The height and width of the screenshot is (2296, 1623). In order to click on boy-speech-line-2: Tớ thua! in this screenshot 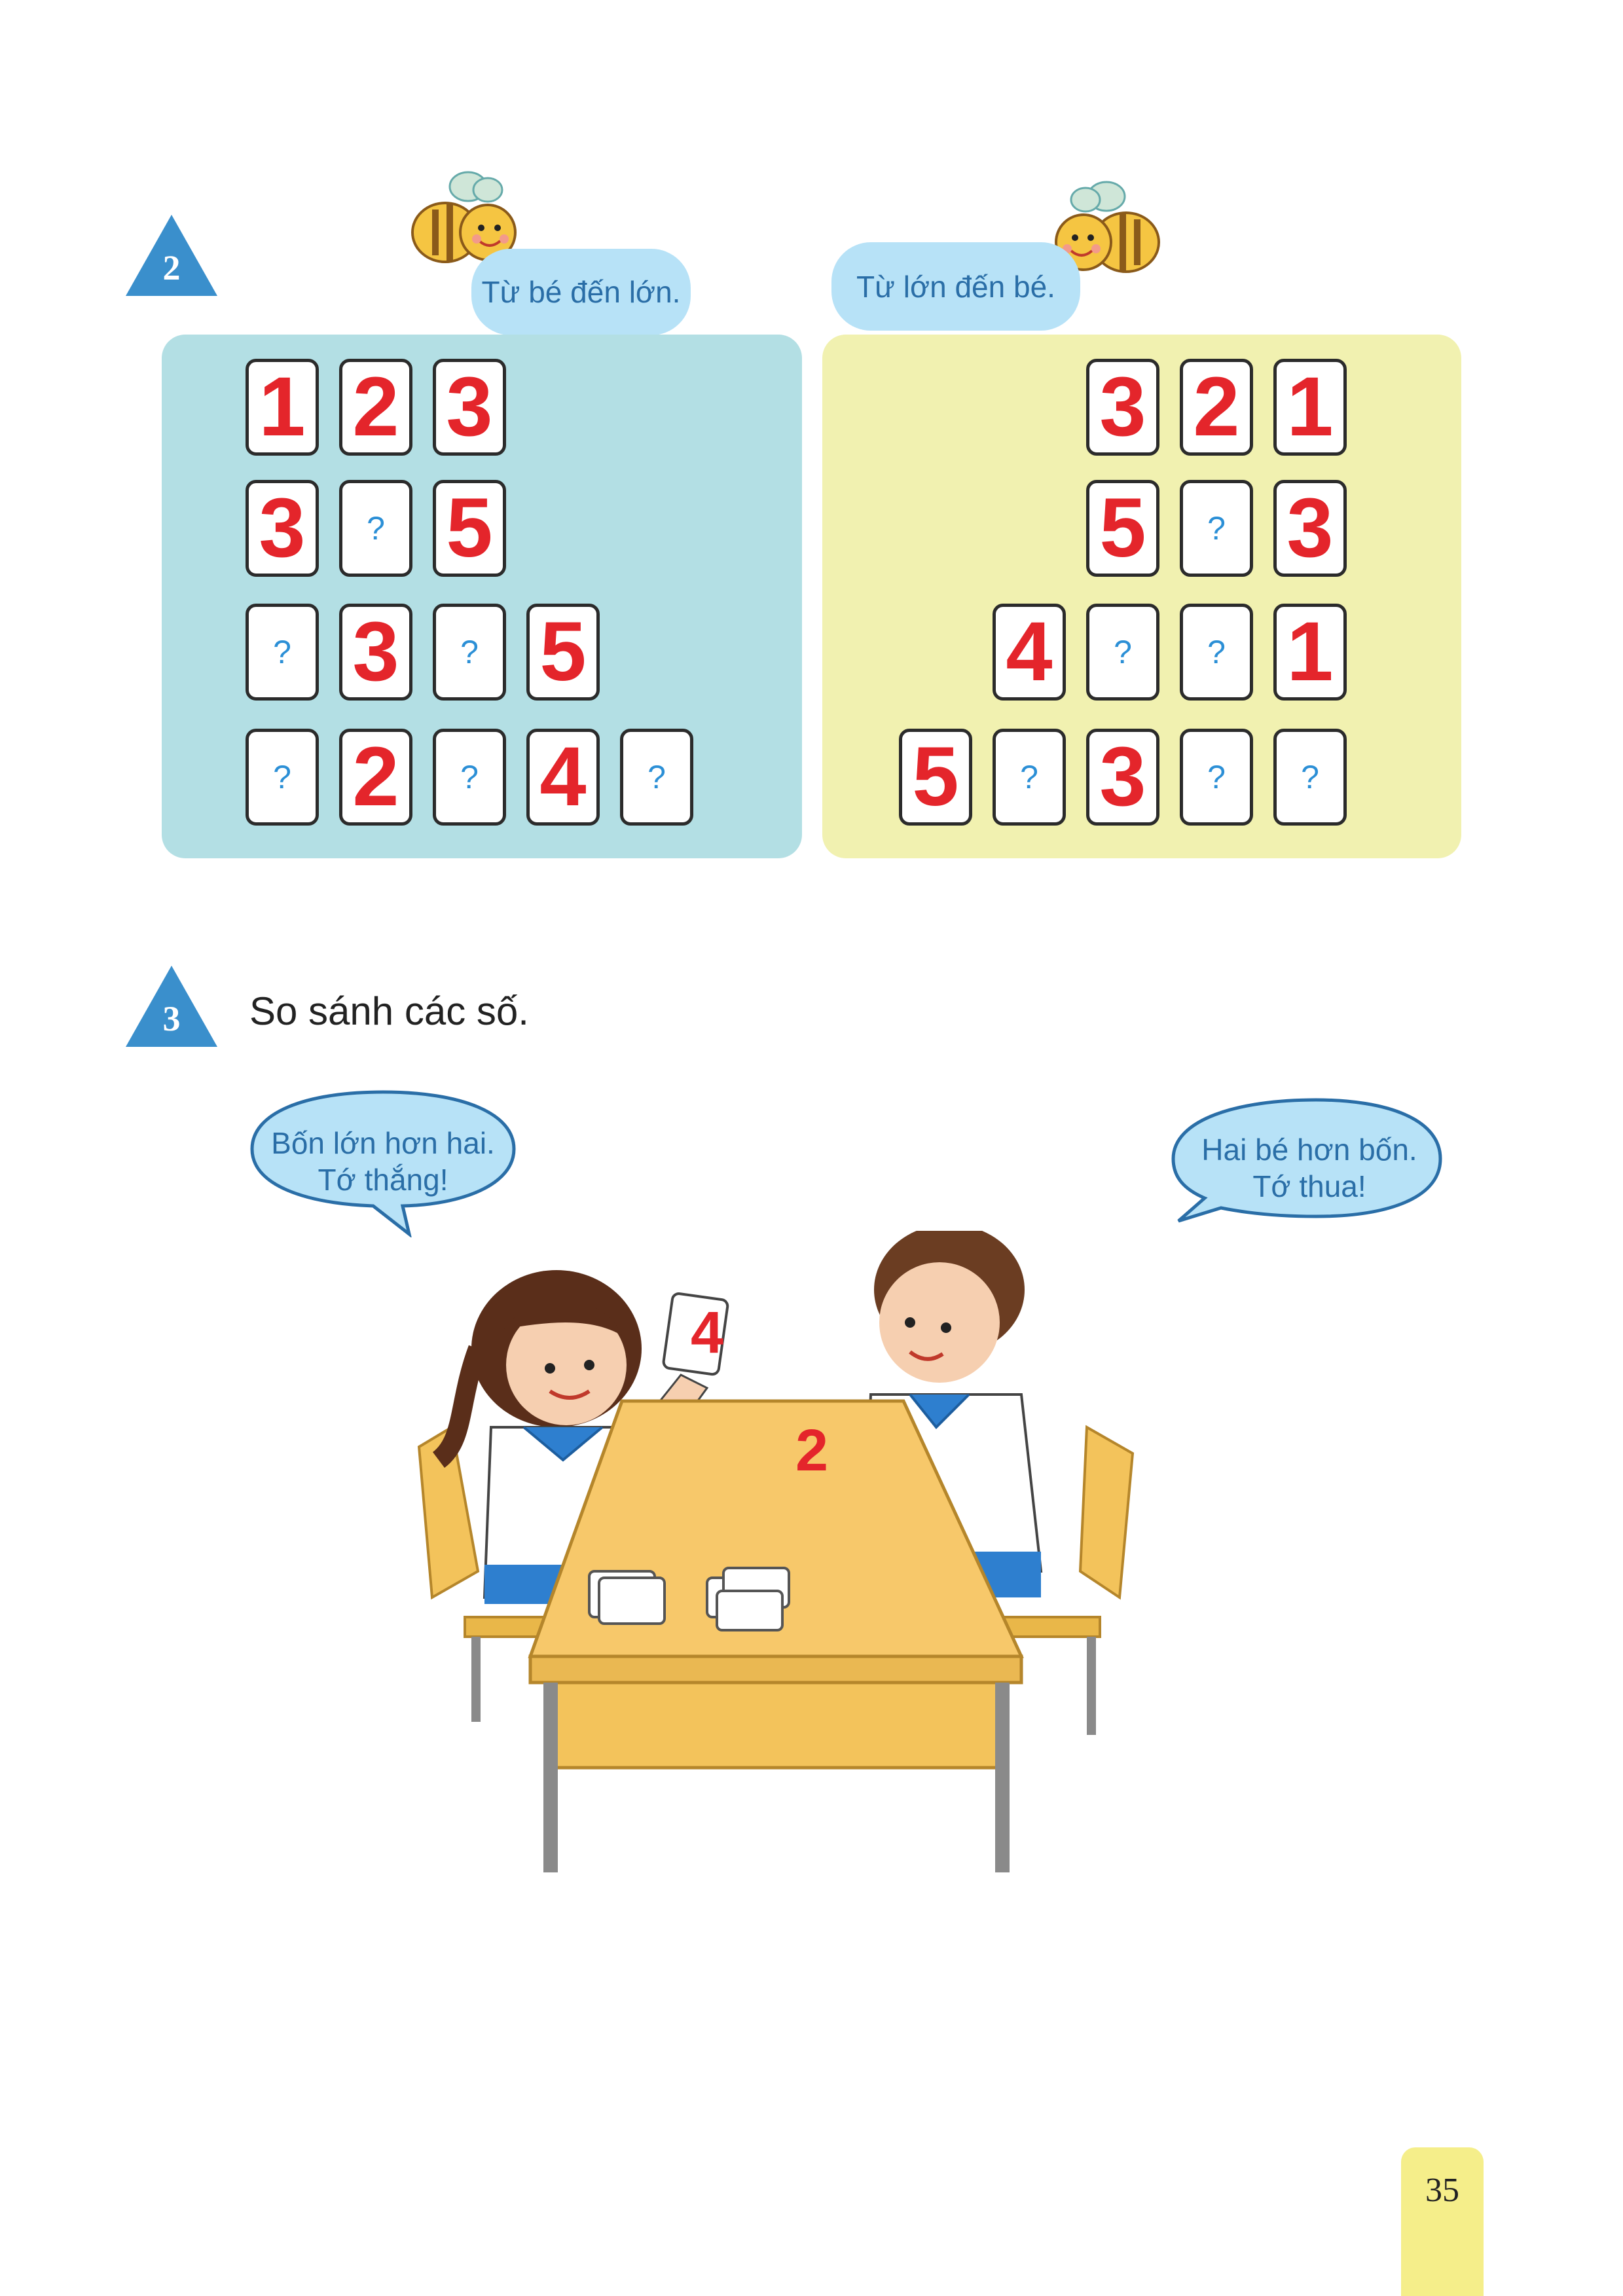, I will do `click(1309, 1186)`.